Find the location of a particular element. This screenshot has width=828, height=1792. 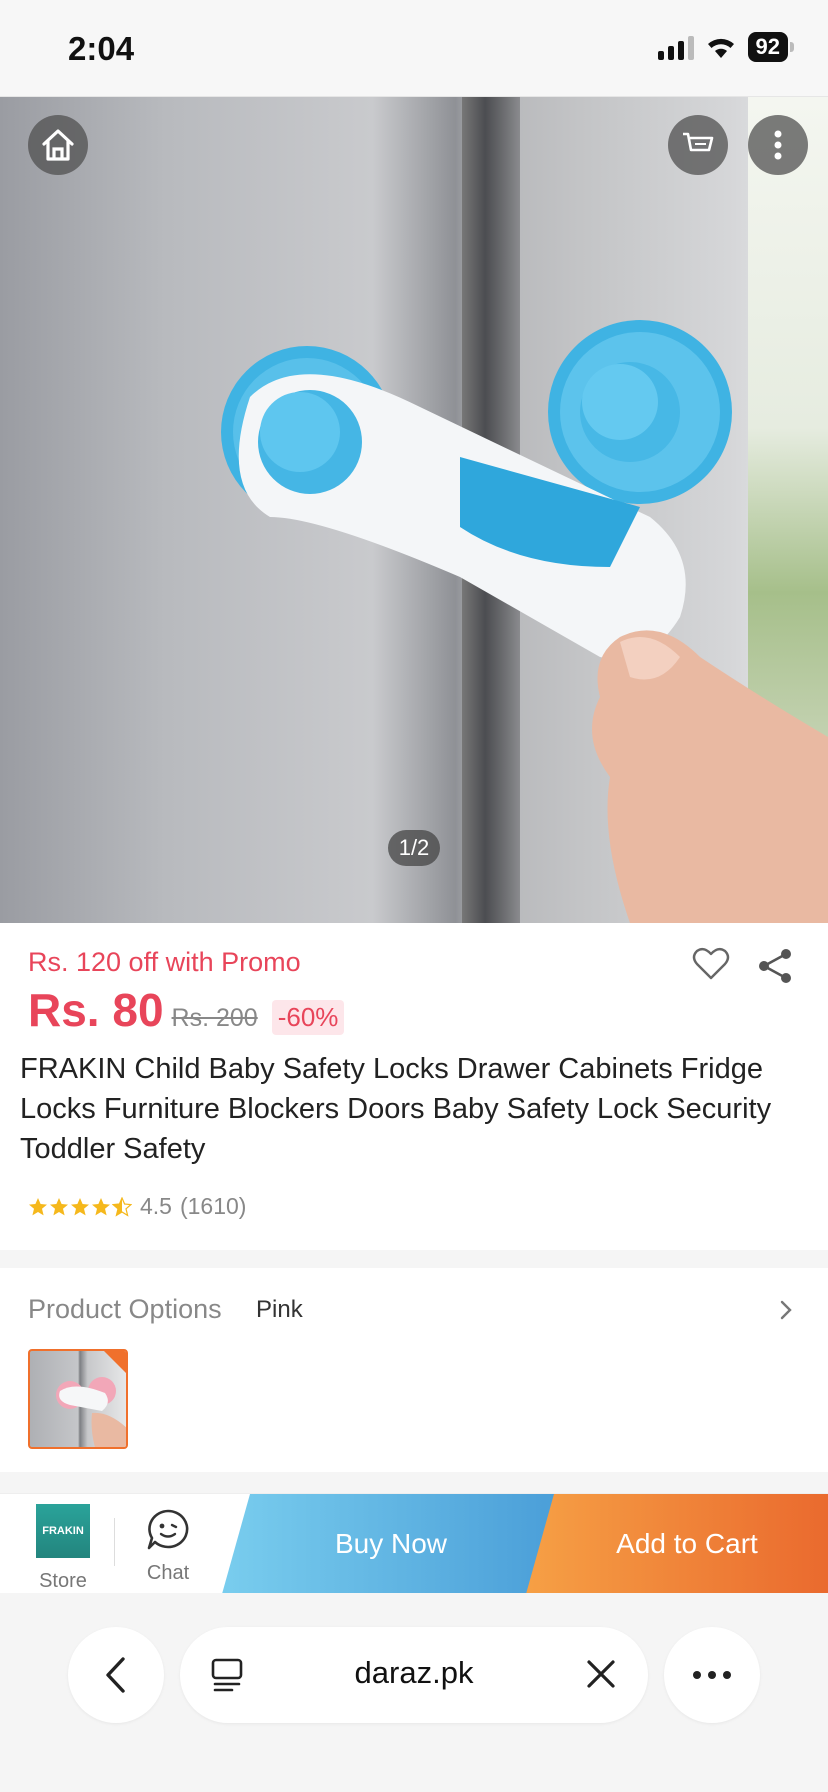

back-icon is located at coordinates (115, 1675).